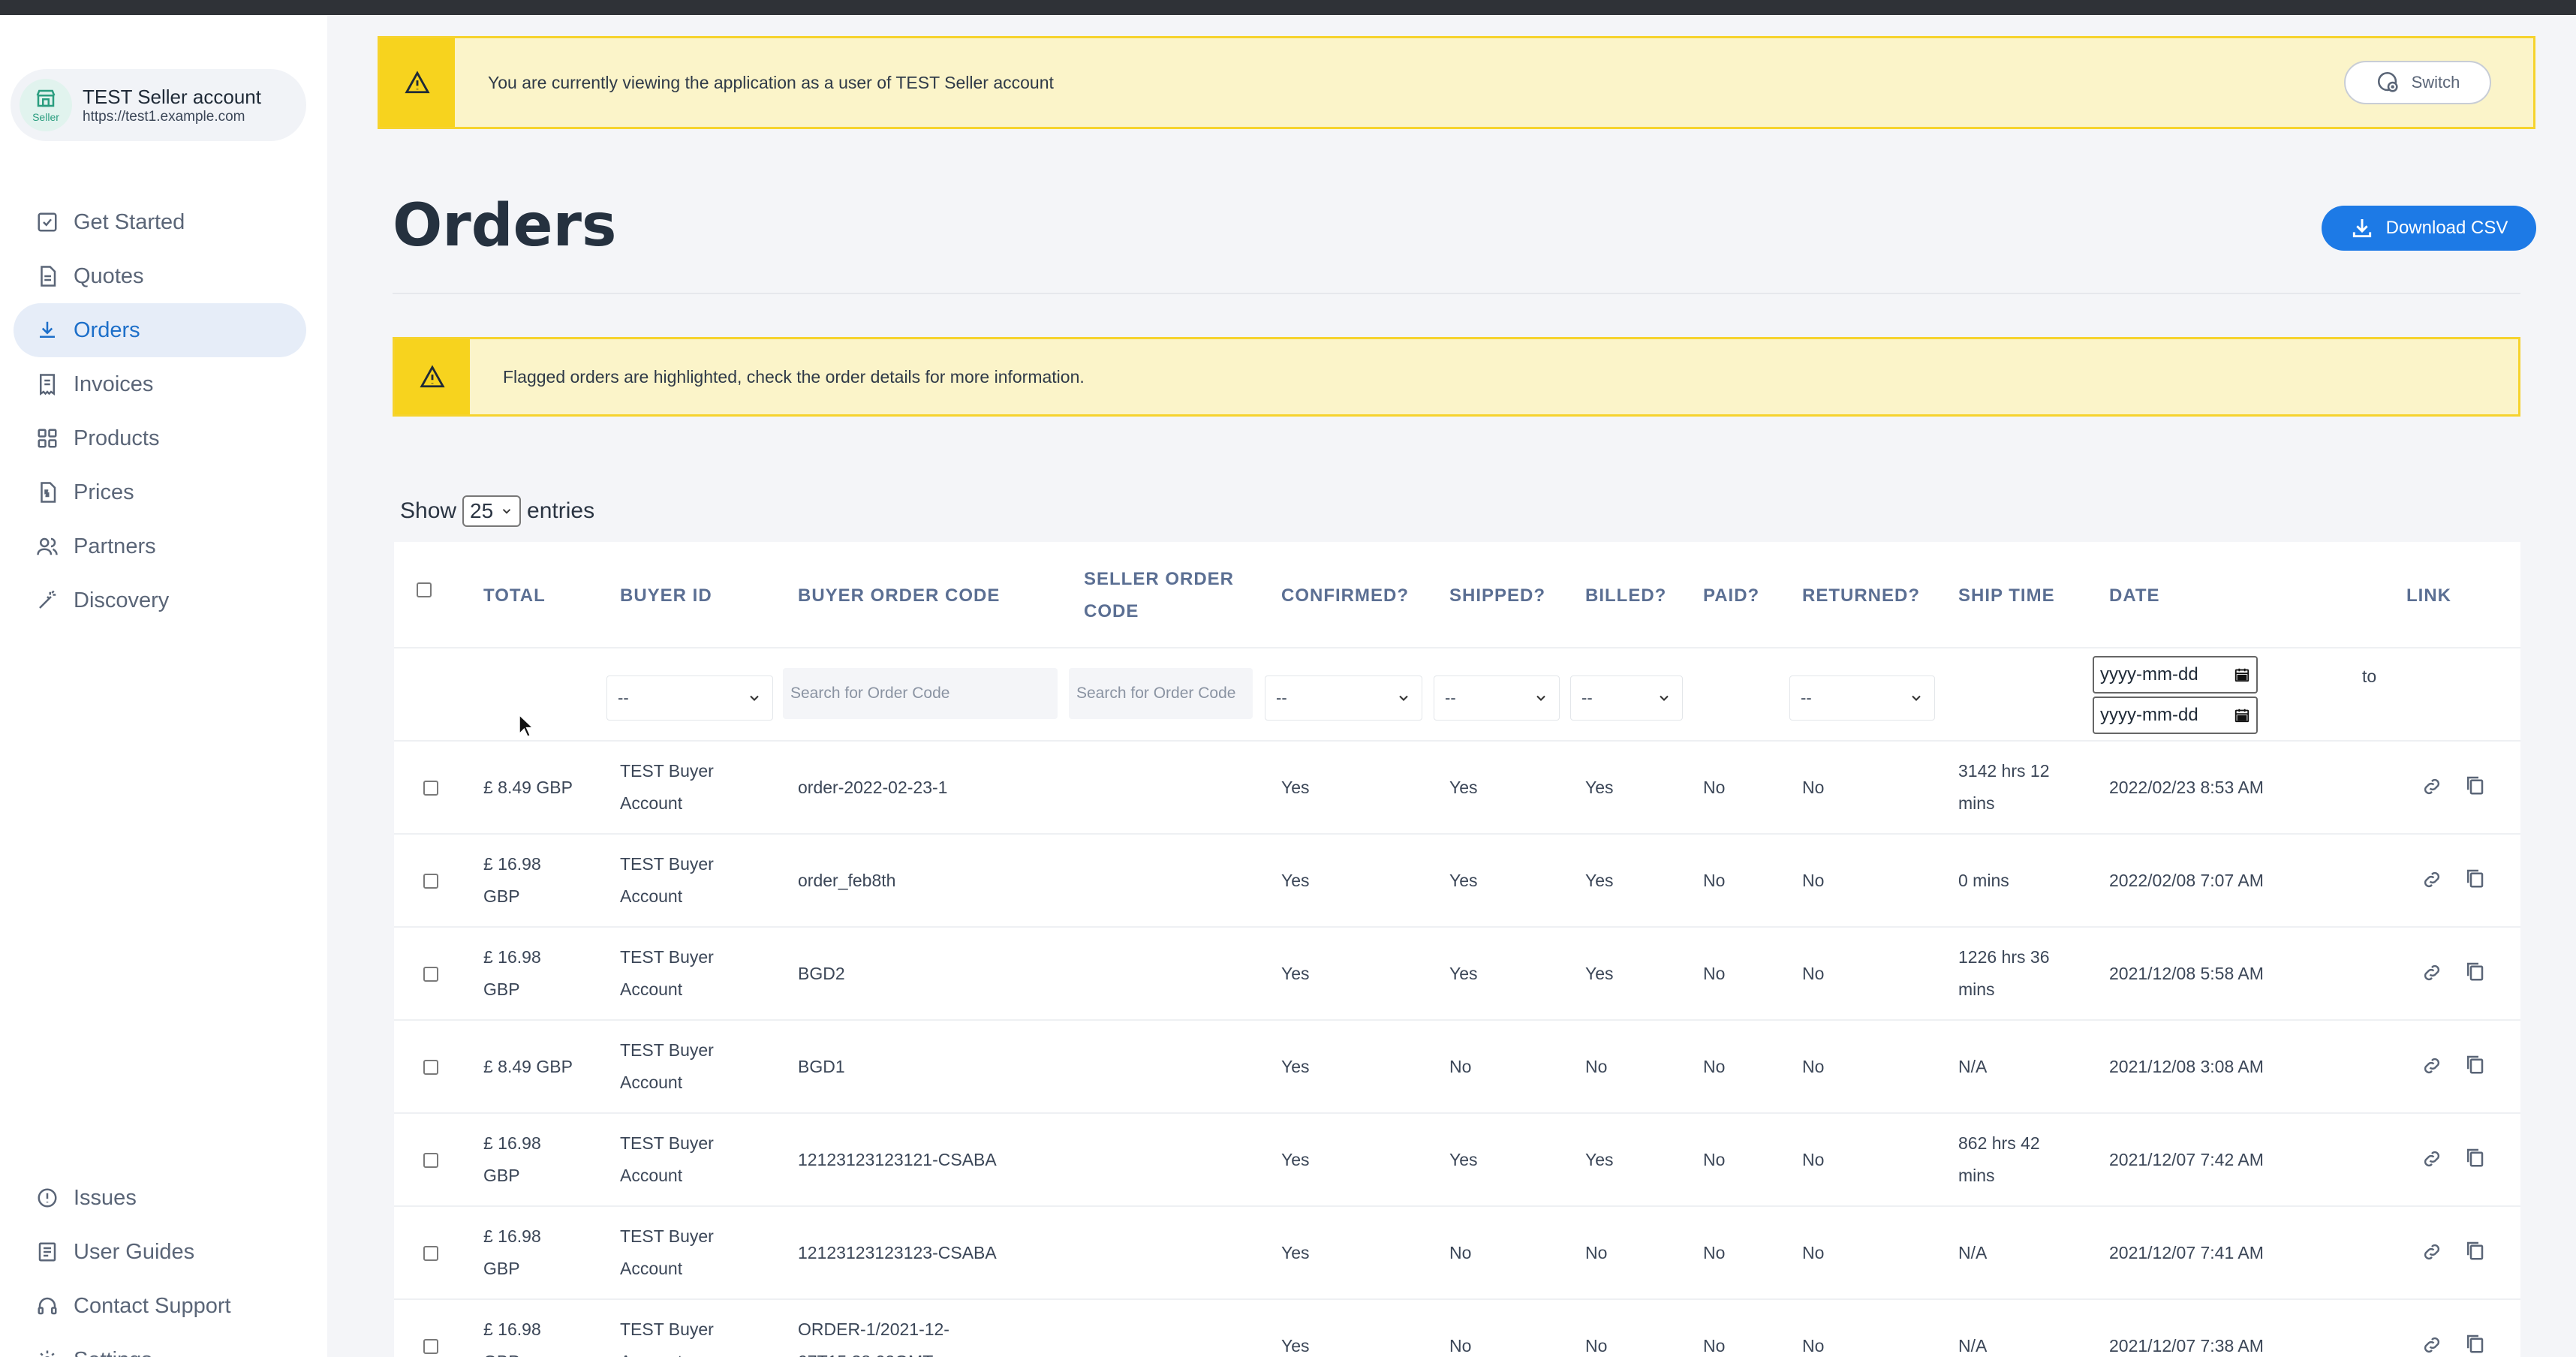 Image resolution: width=2576 pixels, height=1357 pixels. Describe the element at coordinates (1861, 595) in the screenshot. I see `header-returned: RETURNED?` at that location.